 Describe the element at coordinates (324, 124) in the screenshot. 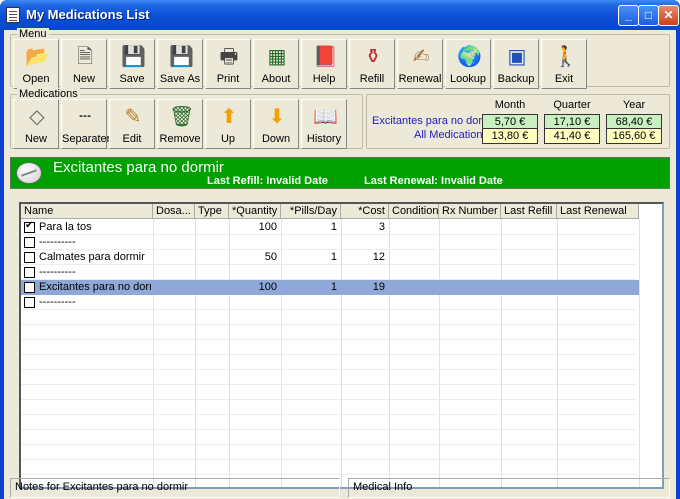

I see `history-button: 📖 History` at that location.